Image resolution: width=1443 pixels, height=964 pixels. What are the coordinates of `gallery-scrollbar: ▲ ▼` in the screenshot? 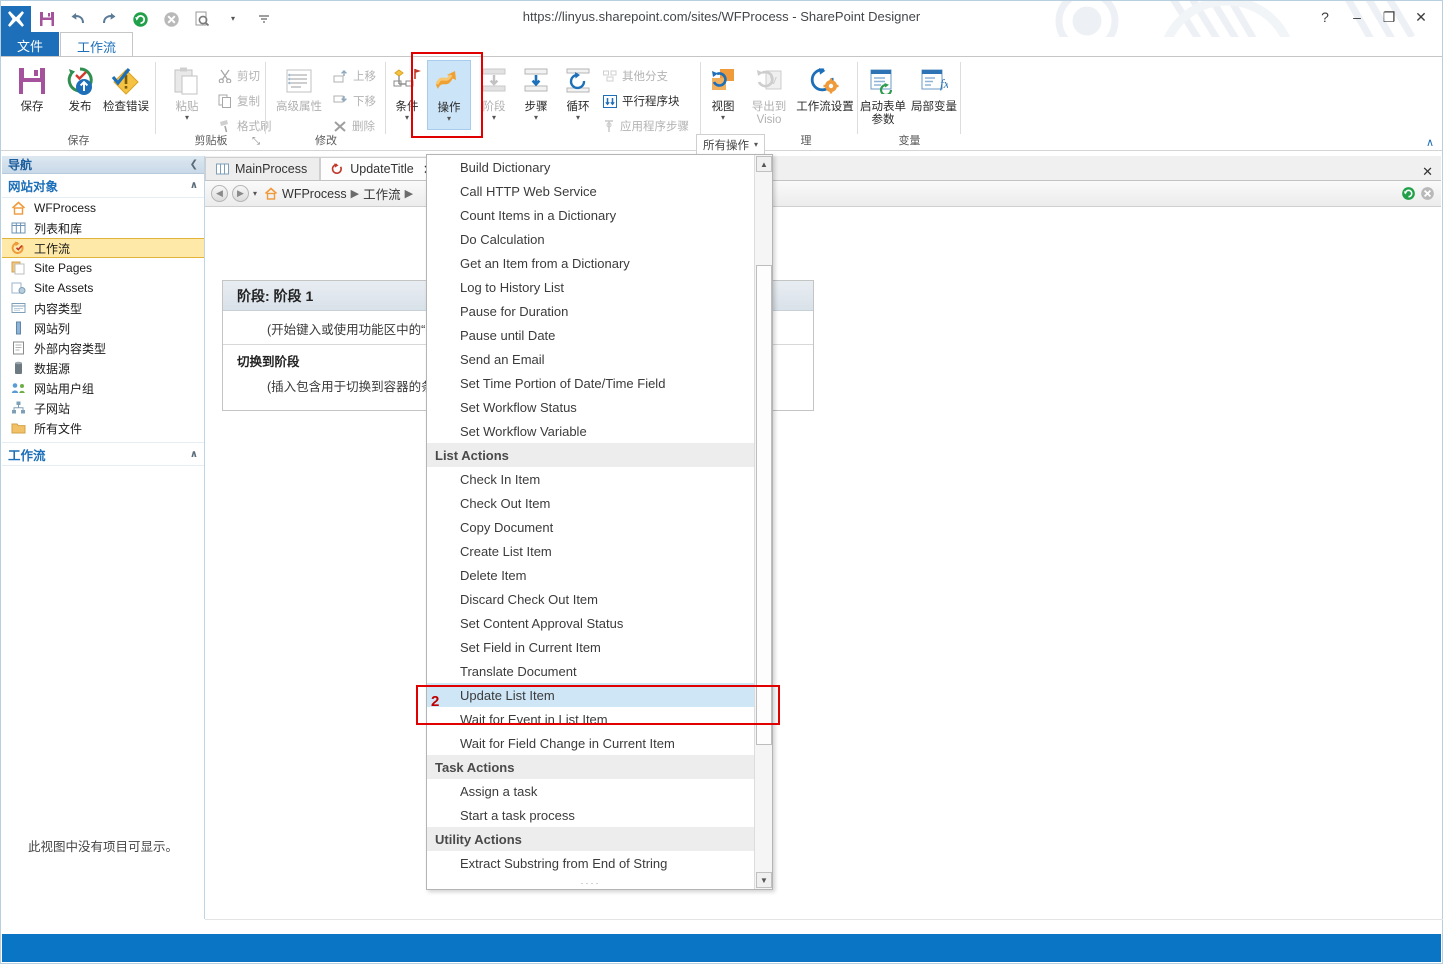 It's located at (763, 522).